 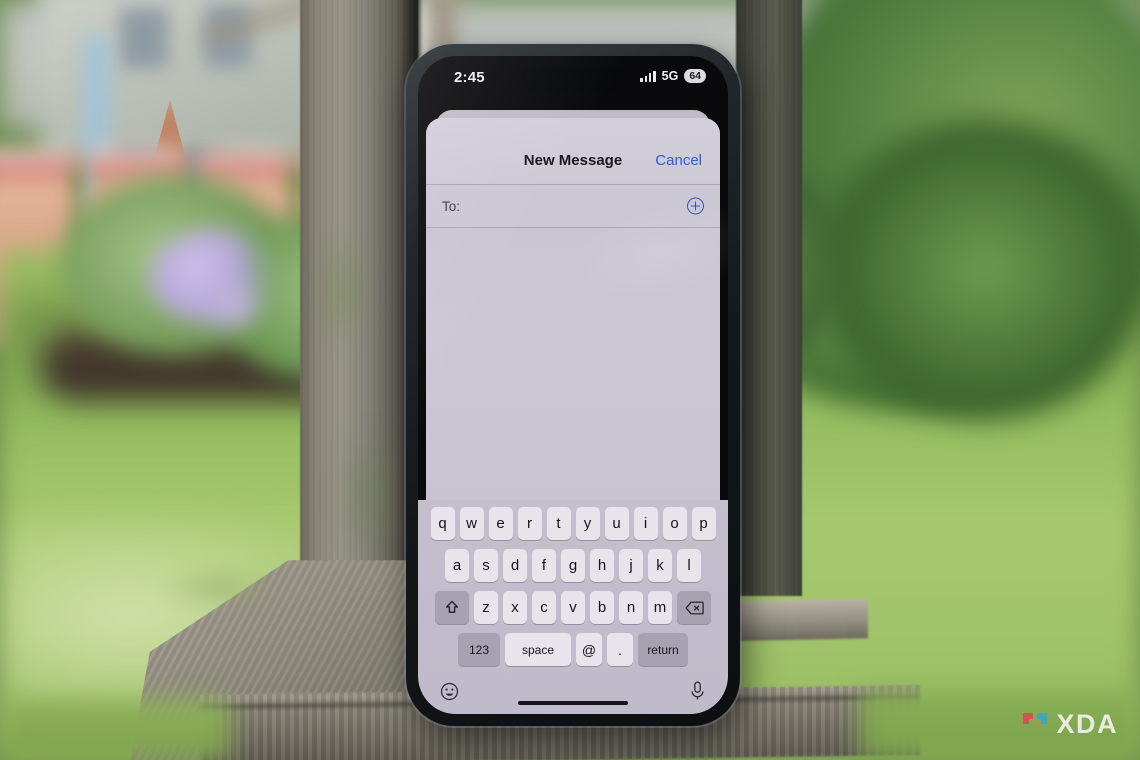 I want to click on key-g: g, so click(x=573, y=565).